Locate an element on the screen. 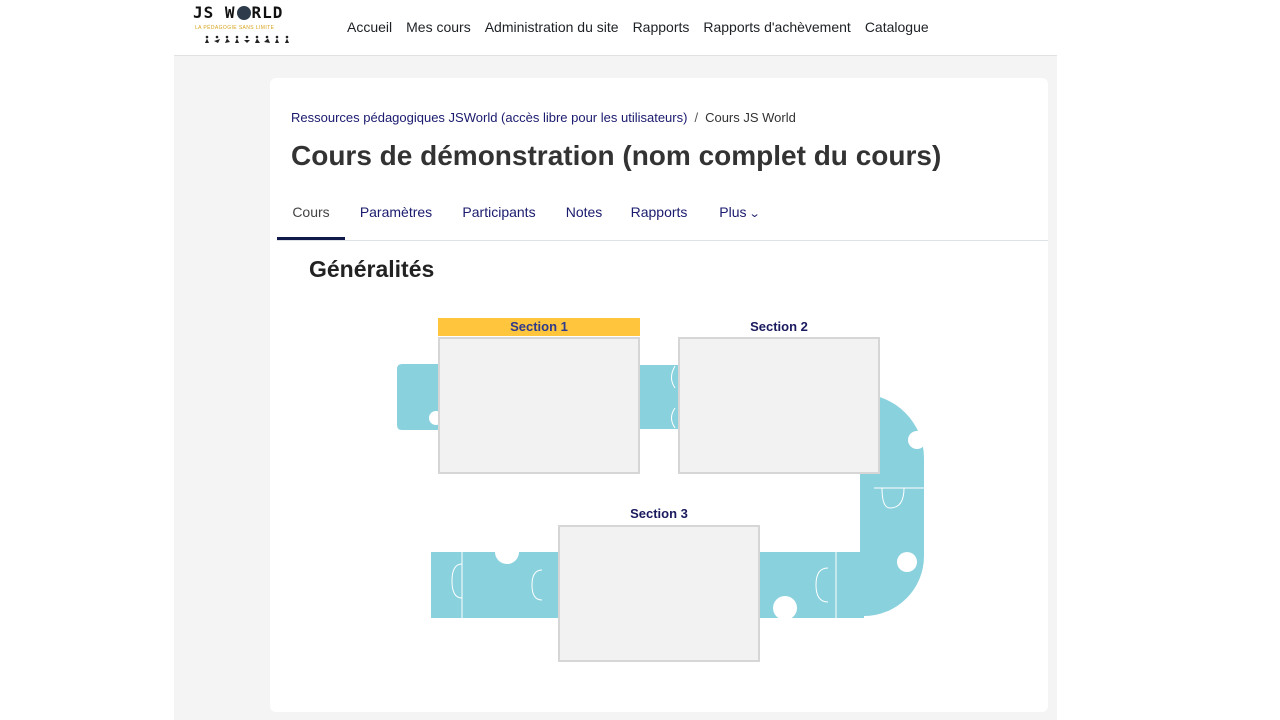  nav-administration: Administration du site is located at coordinates (552, 27).